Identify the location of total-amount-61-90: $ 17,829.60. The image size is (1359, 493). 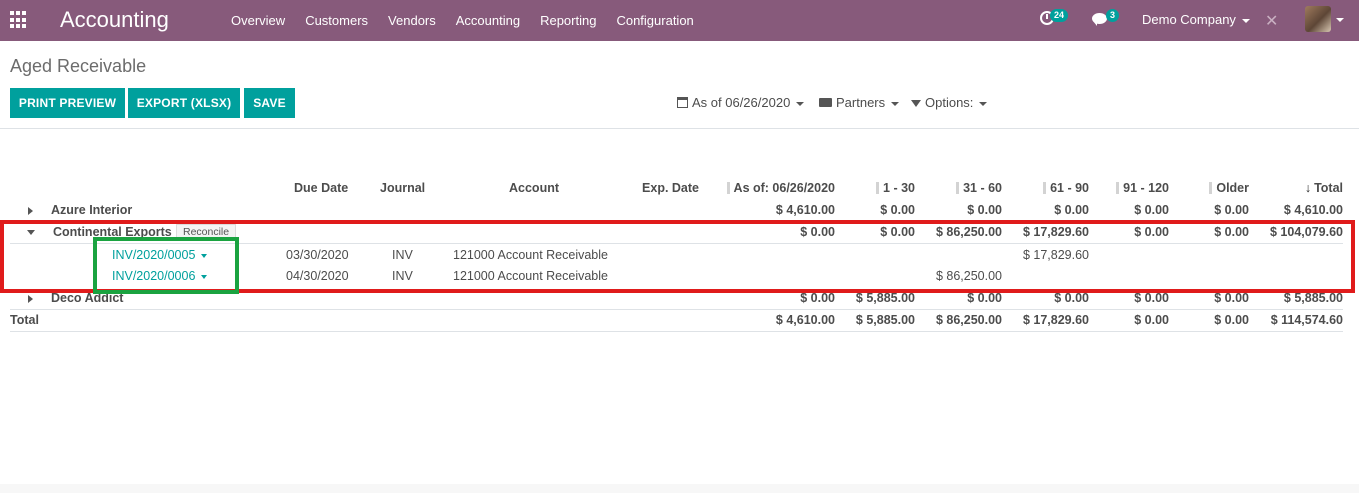
(1055, 320).